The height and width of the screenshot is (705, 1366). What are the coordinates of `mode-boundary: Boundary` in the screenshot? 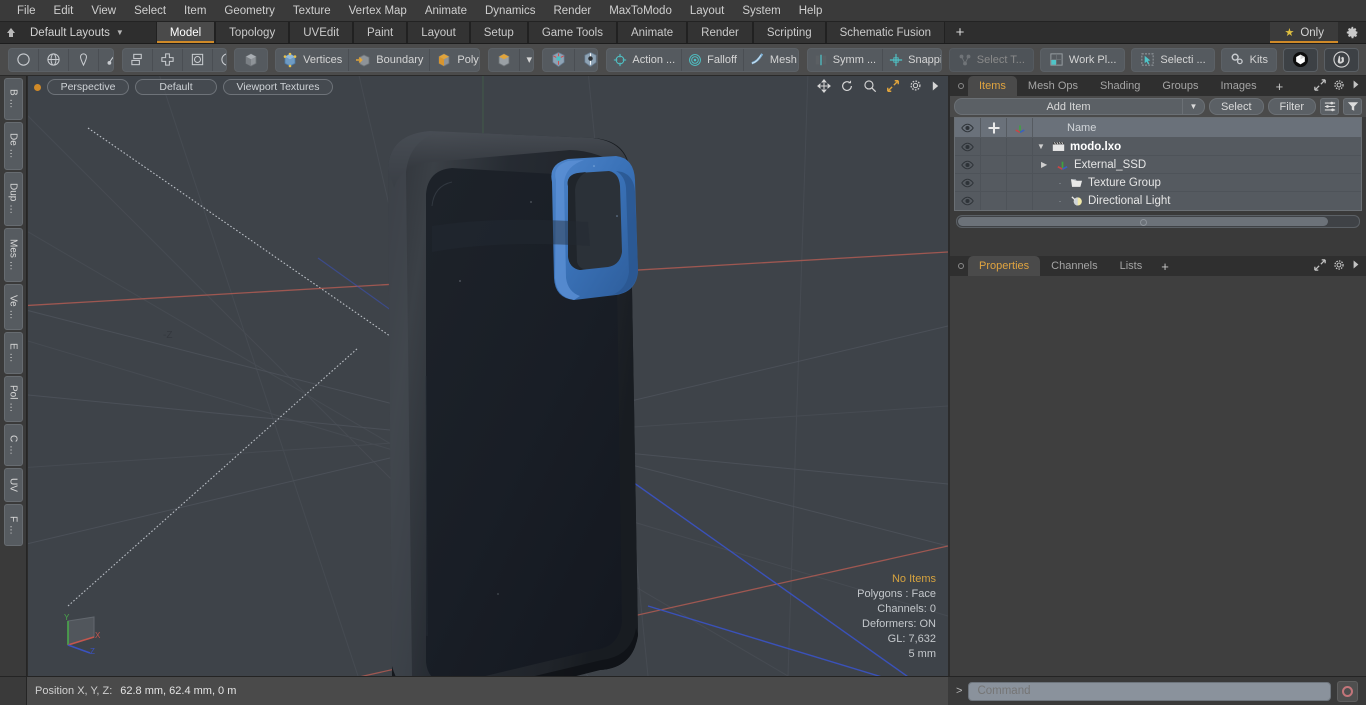 It's located at (390, 59).